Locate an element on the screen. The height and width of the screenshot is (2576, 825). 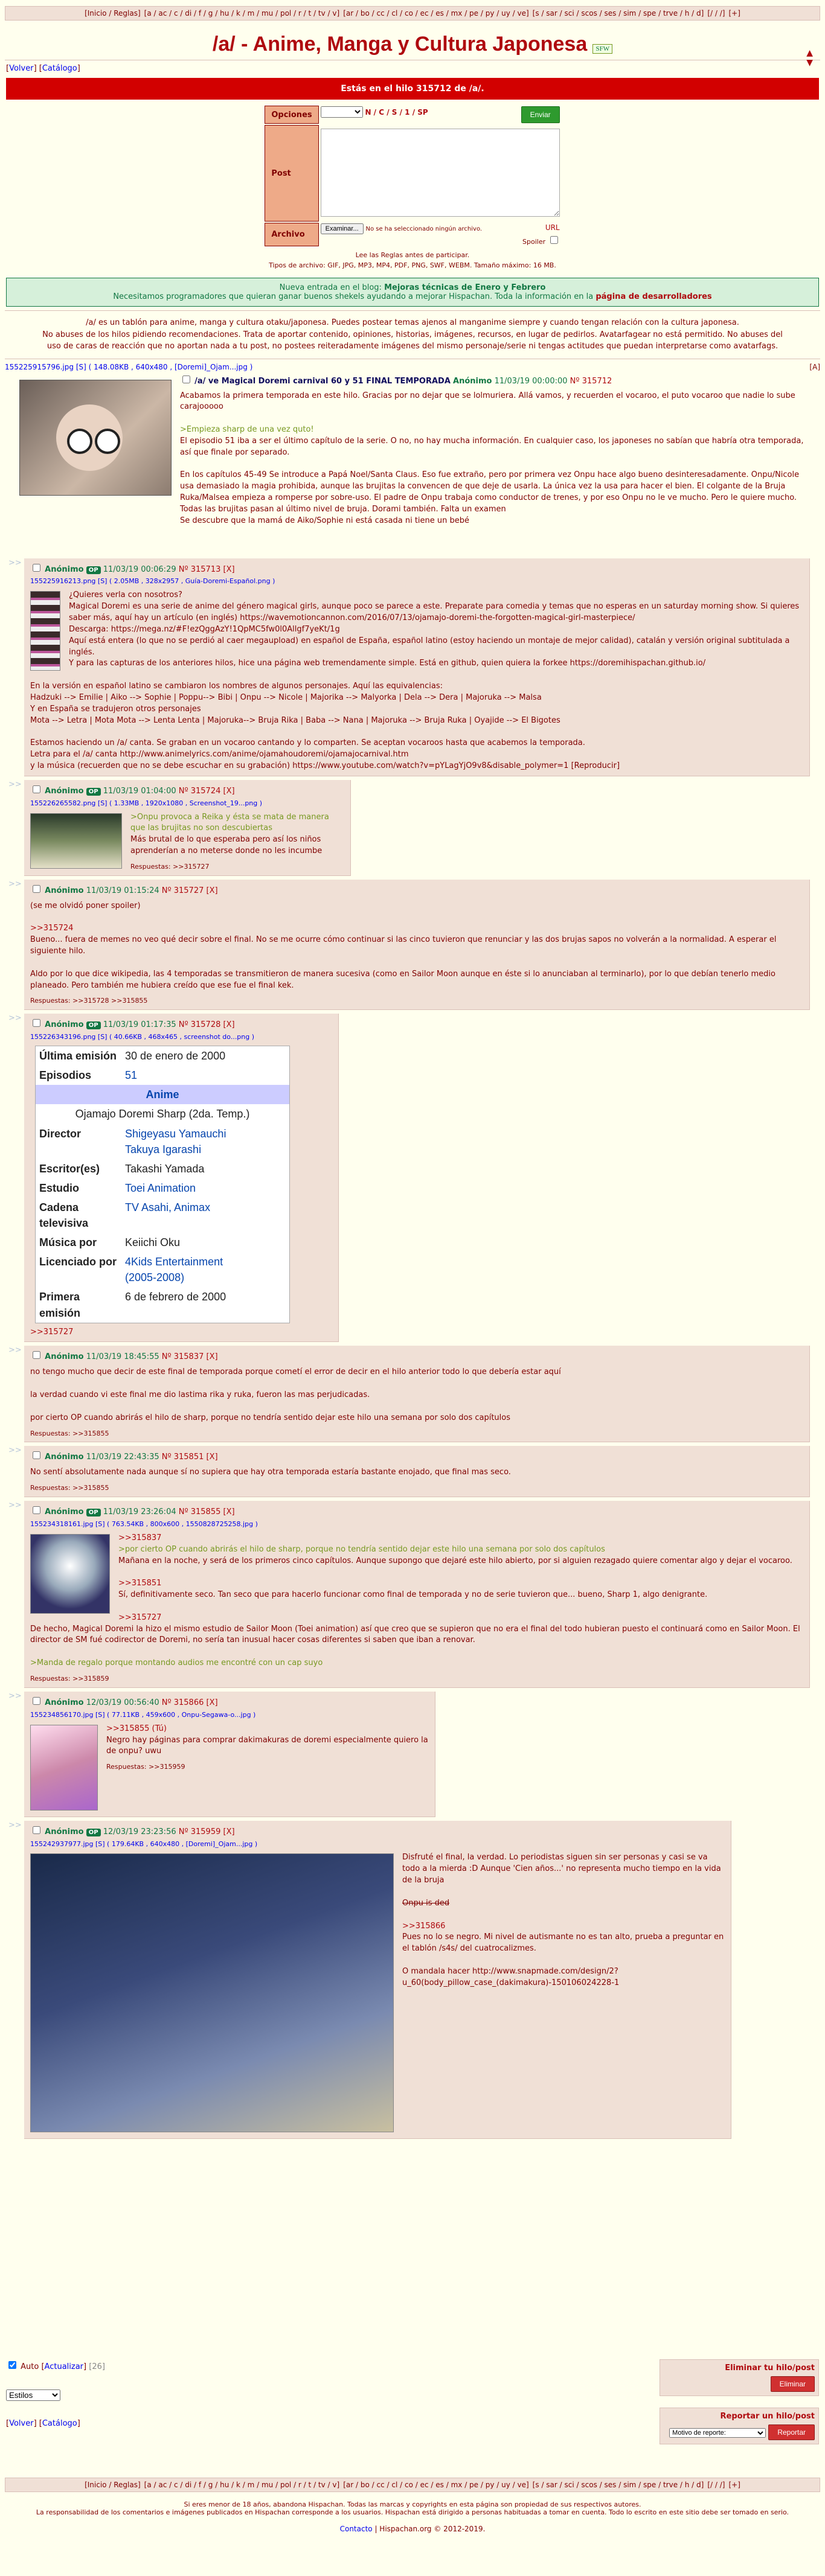
reply-number: Nº 315851 is located at coordinates (183, 1458).